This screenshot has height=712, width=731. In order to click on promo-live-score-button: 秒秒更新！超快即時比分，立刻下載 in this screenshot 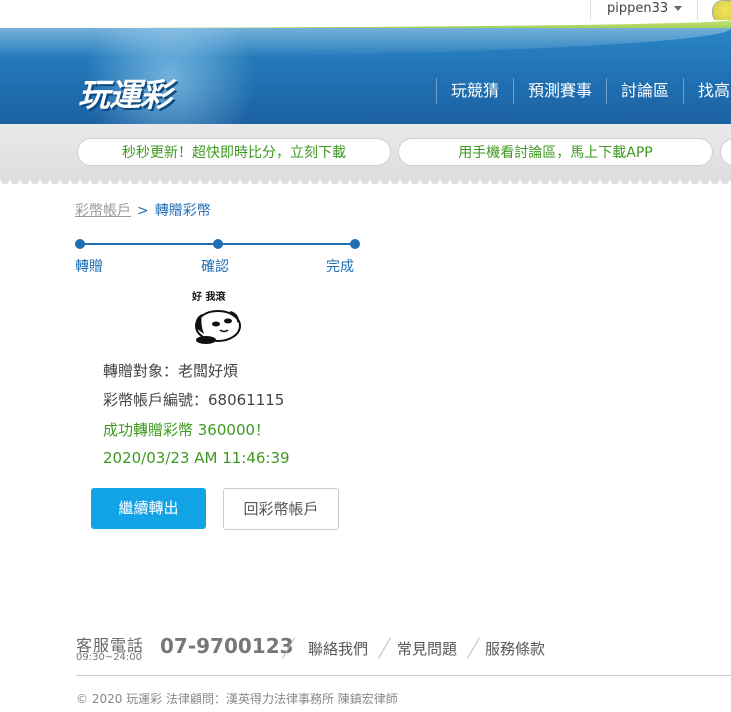, I will do `click(234, 152)`.